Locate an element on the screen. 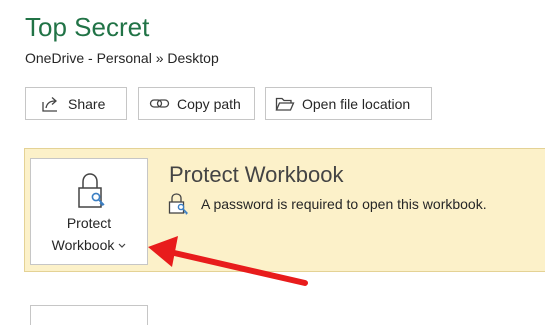  open-file-location-button: Open file location is located at coordinates (348, 103).